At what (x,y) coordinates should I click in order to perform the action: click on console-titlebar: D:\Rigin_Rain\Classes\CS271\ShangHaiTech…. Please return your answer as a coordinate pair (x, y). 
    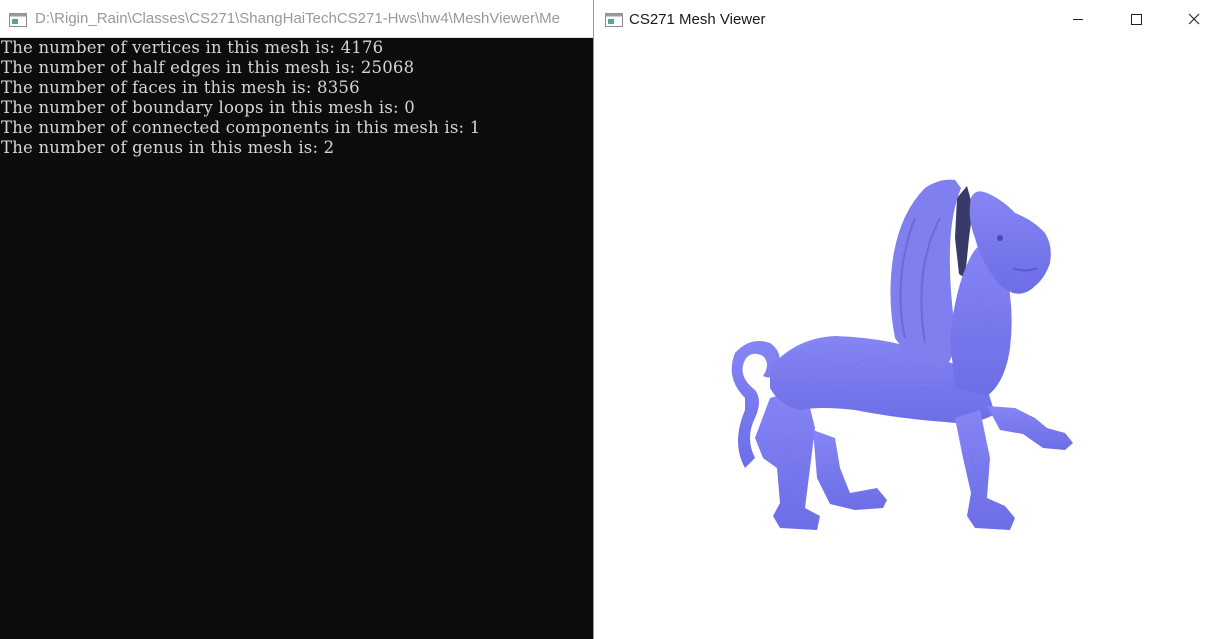
    Looking at the image, I should click on (296, 19).